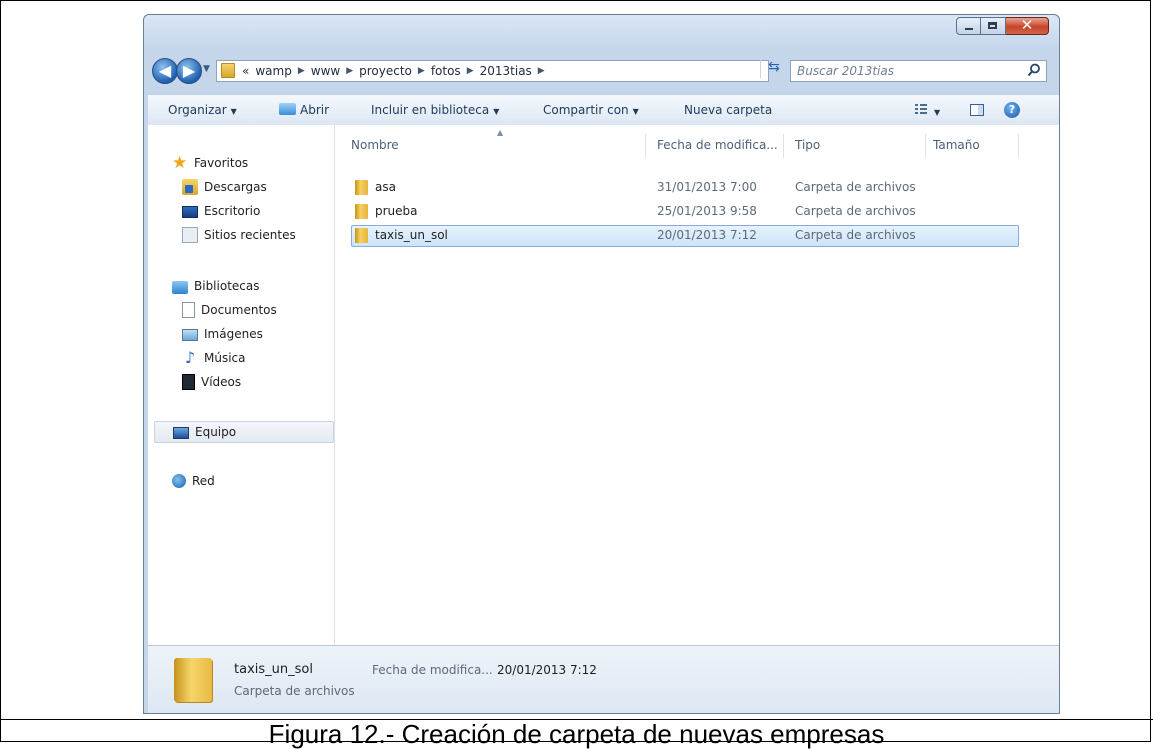 Image resolution: width=1153 pixels, height=749 pixels. I want to click on maximize-icon, so click(992, 25).